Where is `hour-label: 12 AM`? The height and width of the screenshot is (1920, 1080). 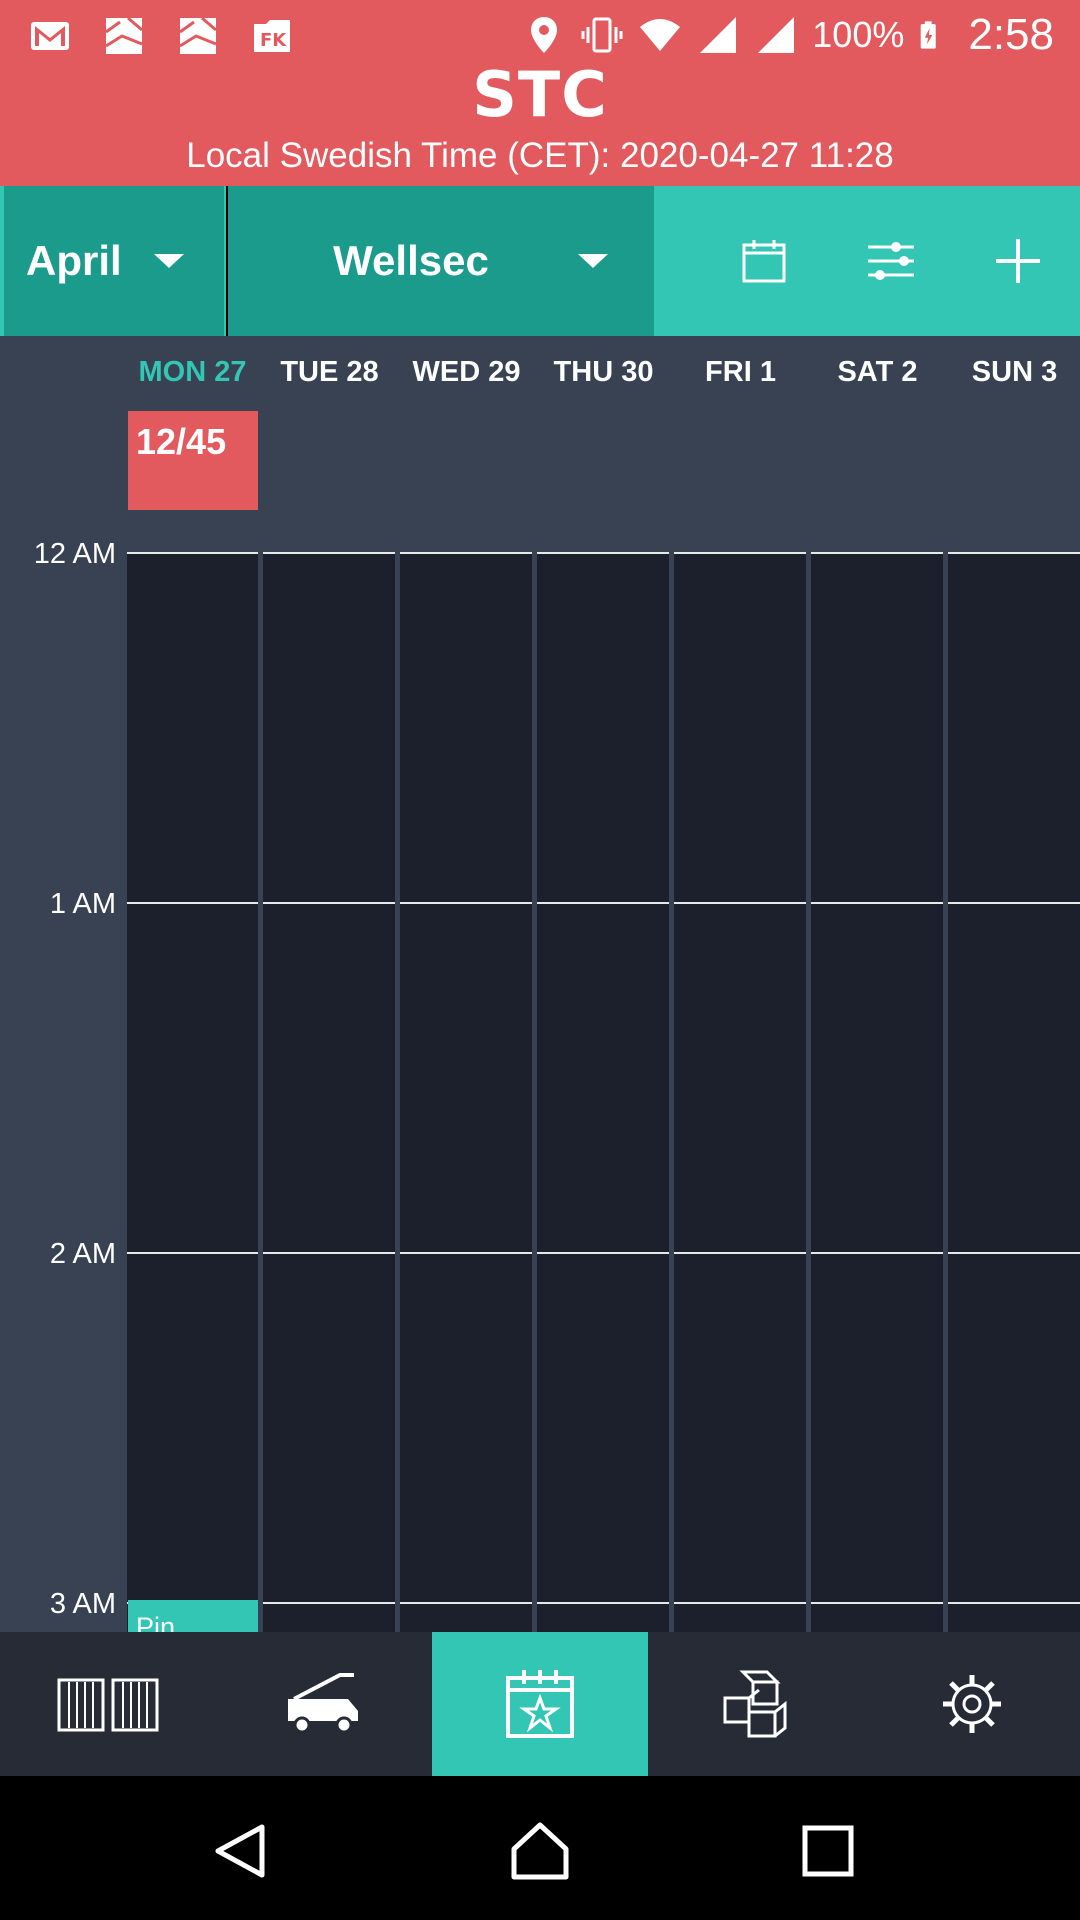
hour-label: 12 AM is located at coordinates (74, 554).